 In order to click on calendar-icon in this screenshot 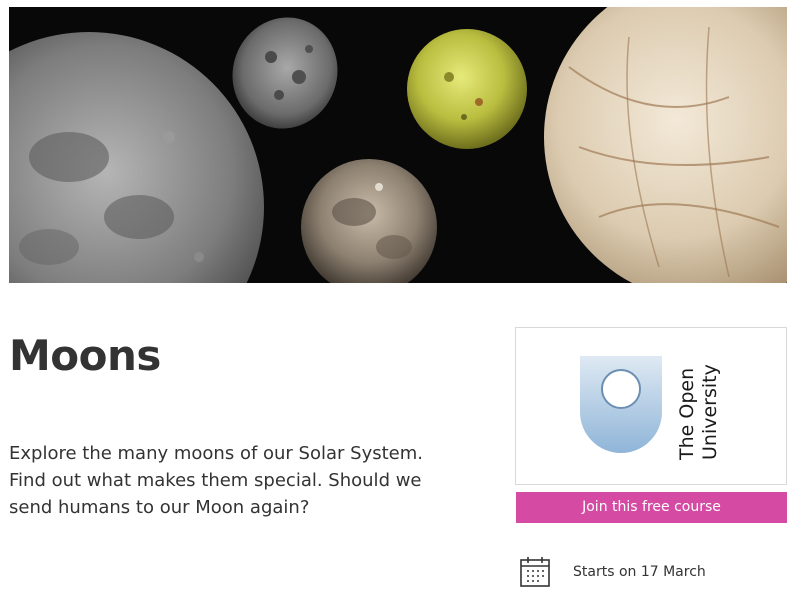, I will do `click(535, 572)`.